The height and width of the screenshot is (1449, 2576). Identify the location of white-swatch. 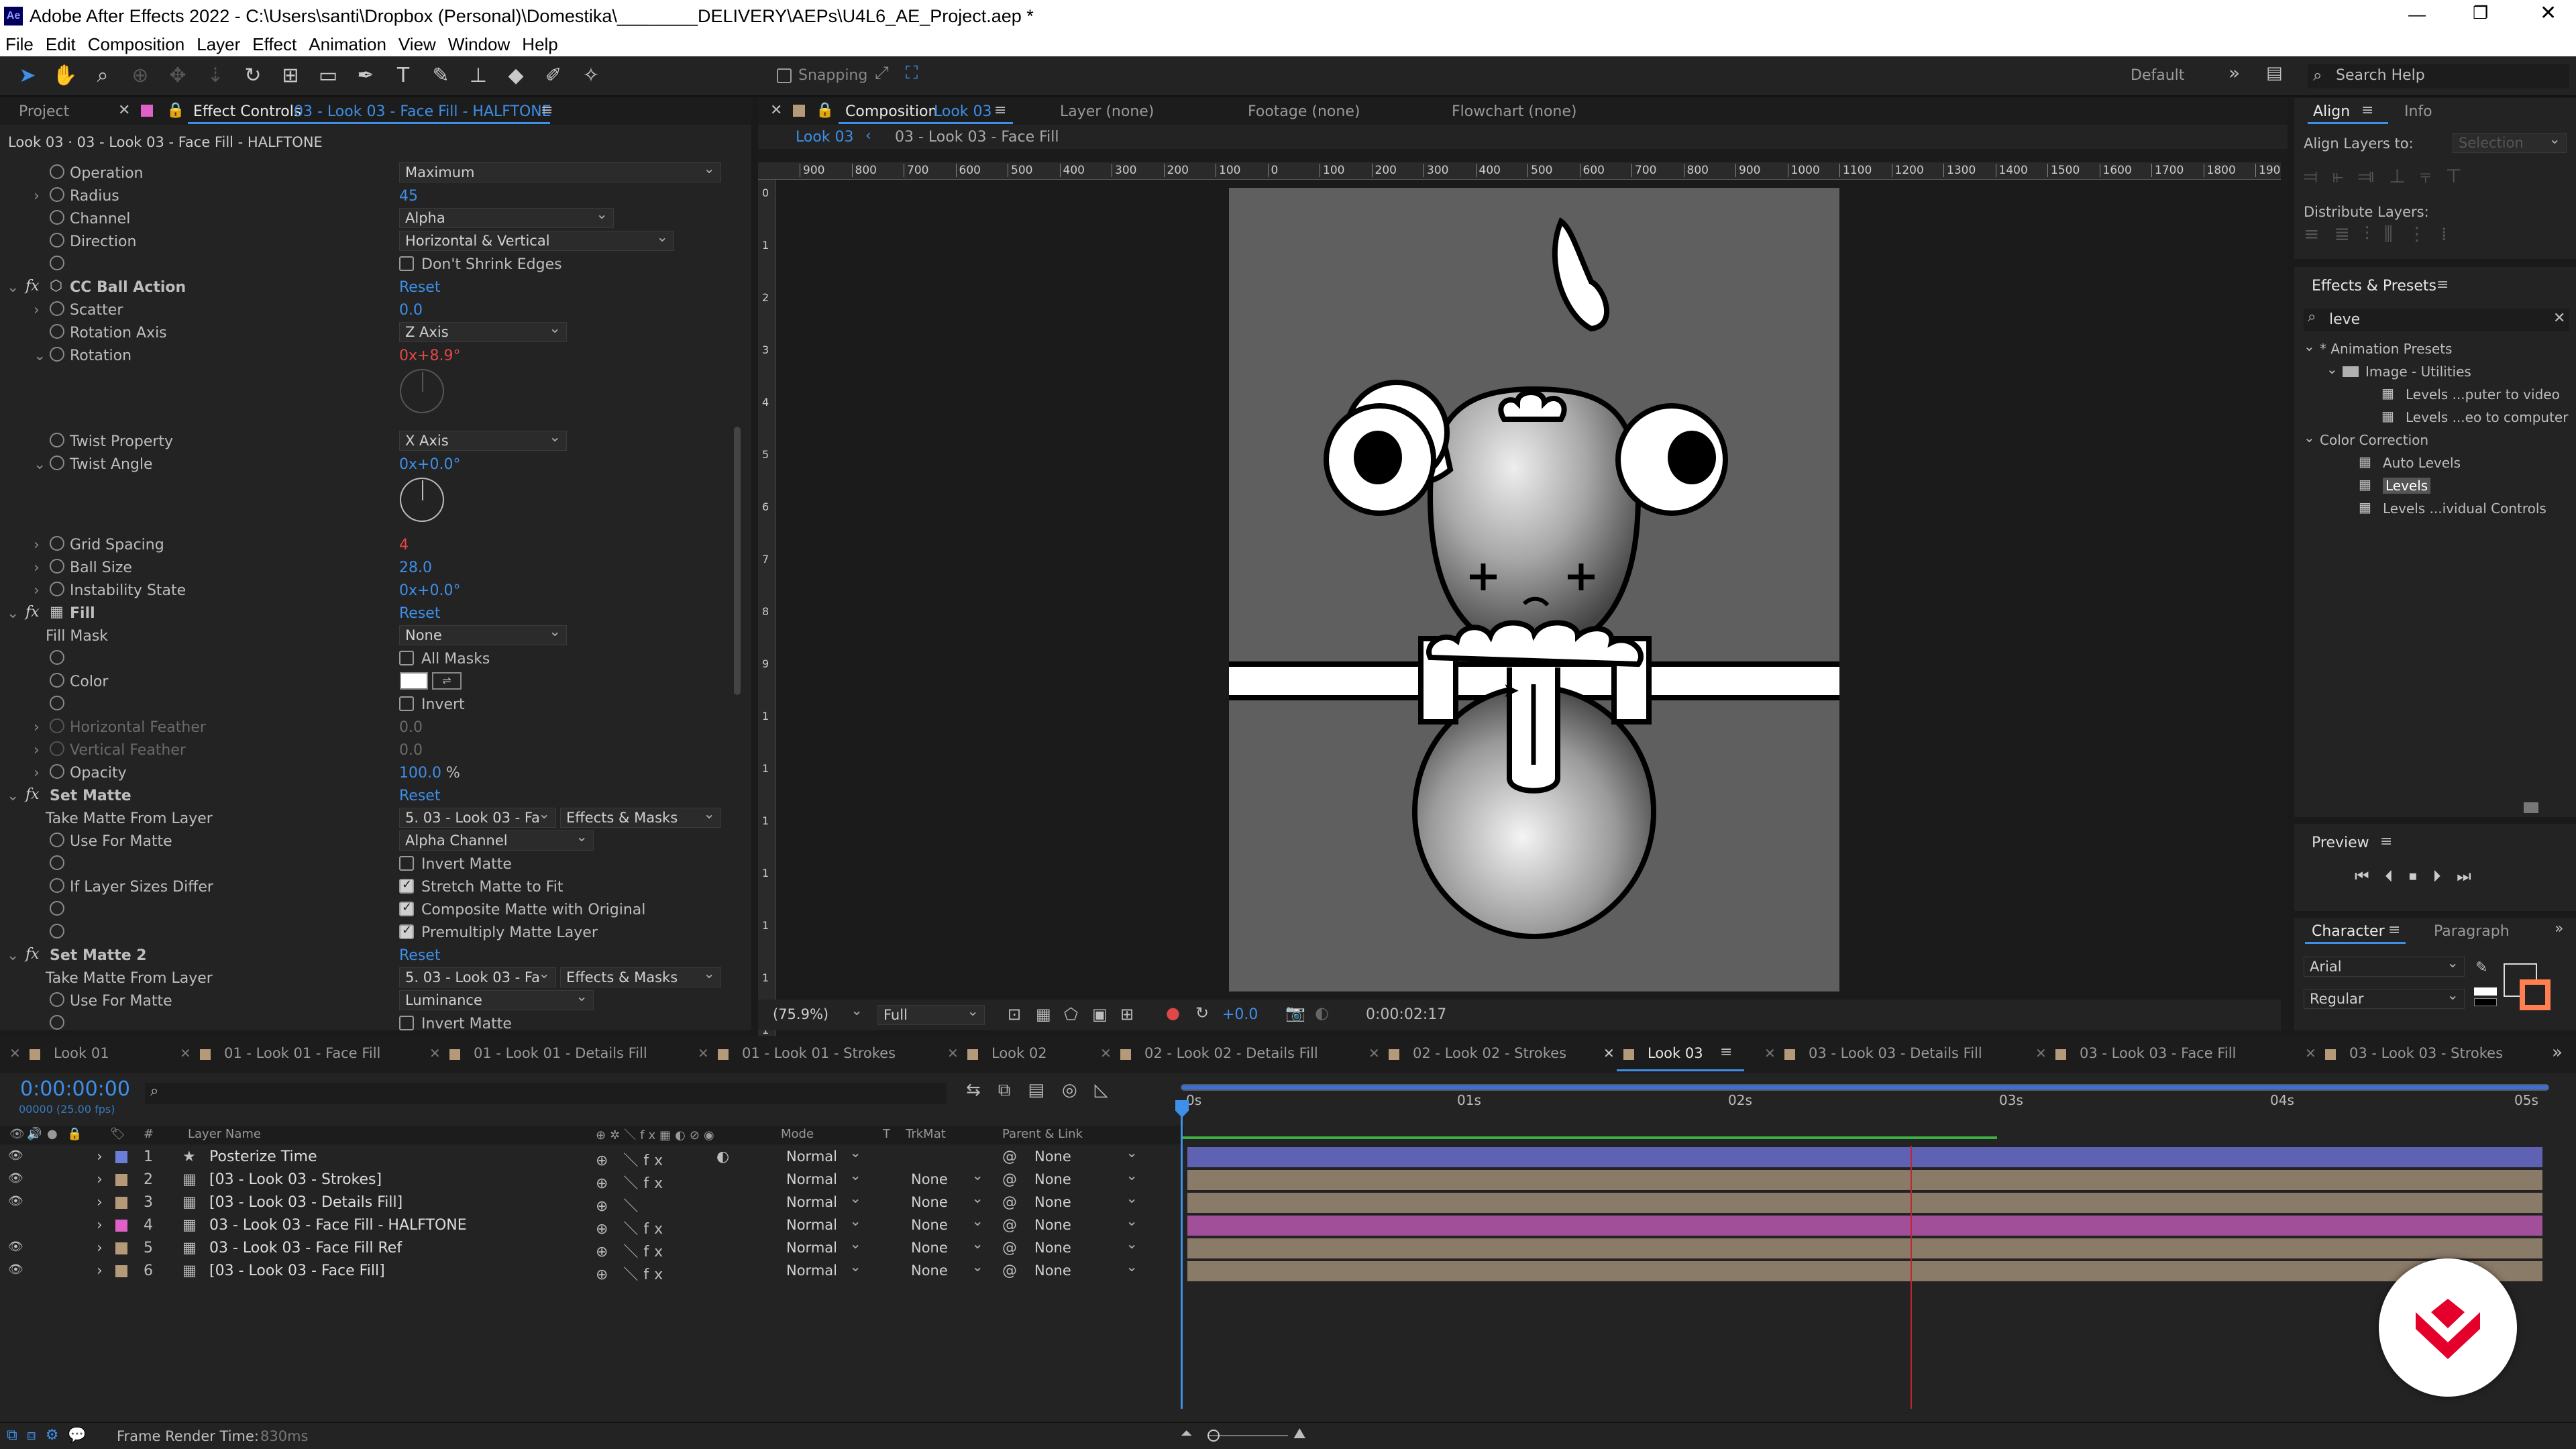
(2485, 991).